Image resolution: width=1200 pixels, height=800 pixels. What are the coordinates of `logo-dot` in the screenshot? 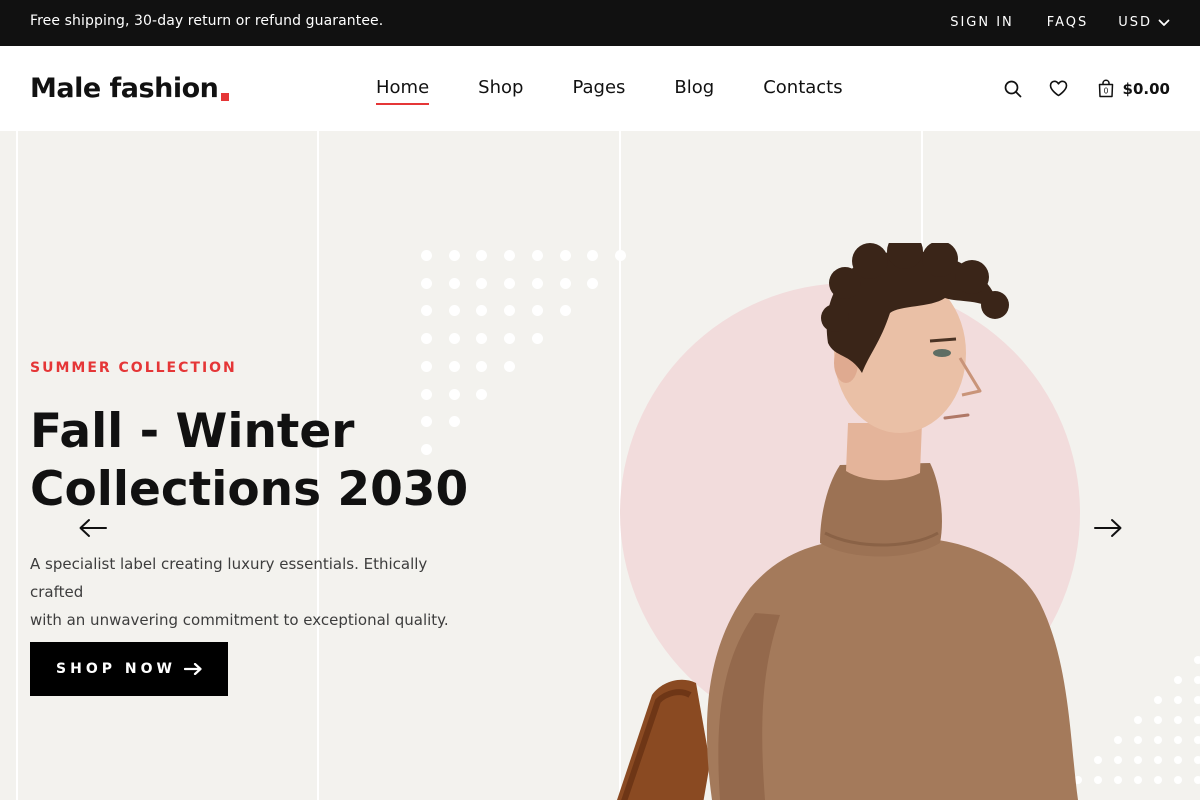 It's located at (225, 97).